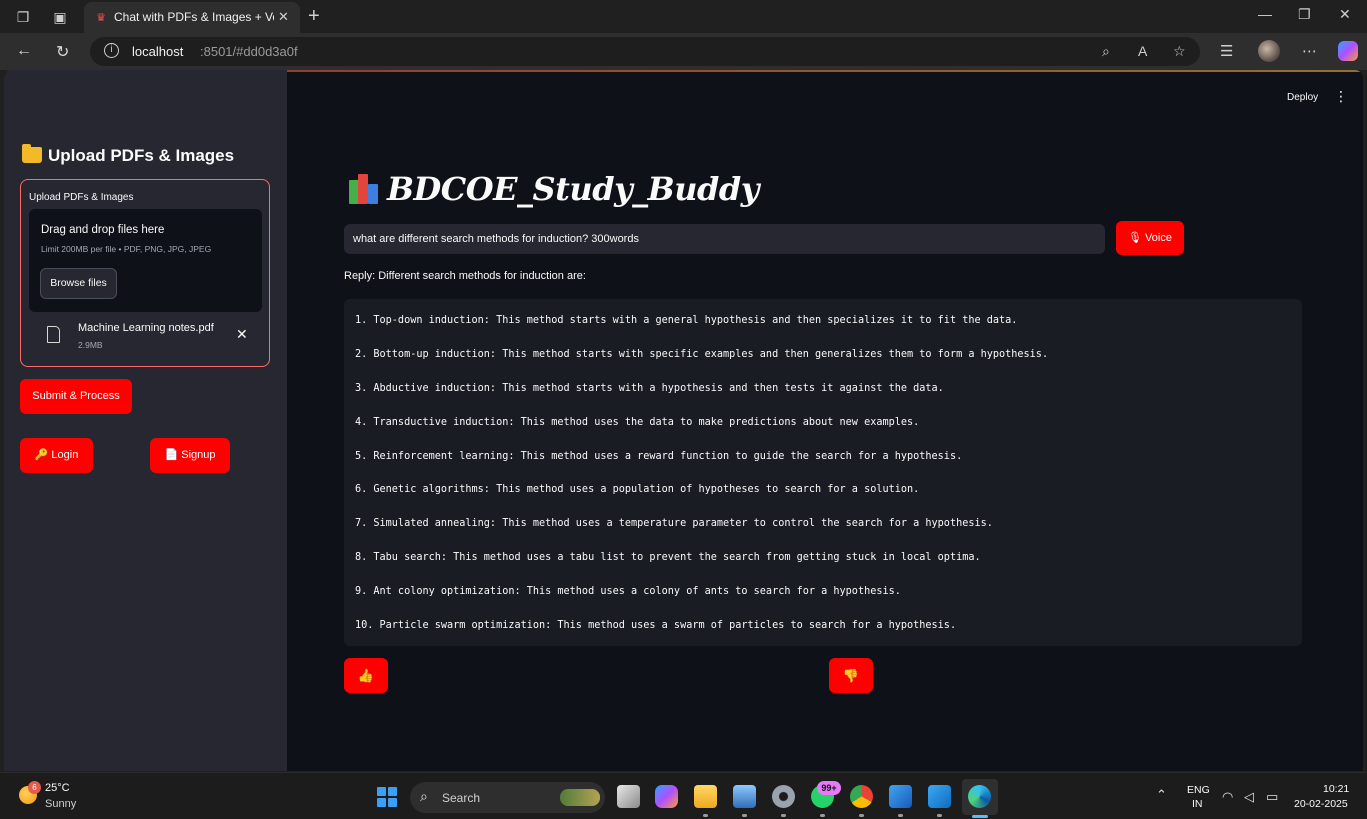 The image size is (1367, 819). What do you see at coordinates (190, 455) in the screenshot?
I see `signup-button: 📄 Signup` at bounding box center [190, 455].